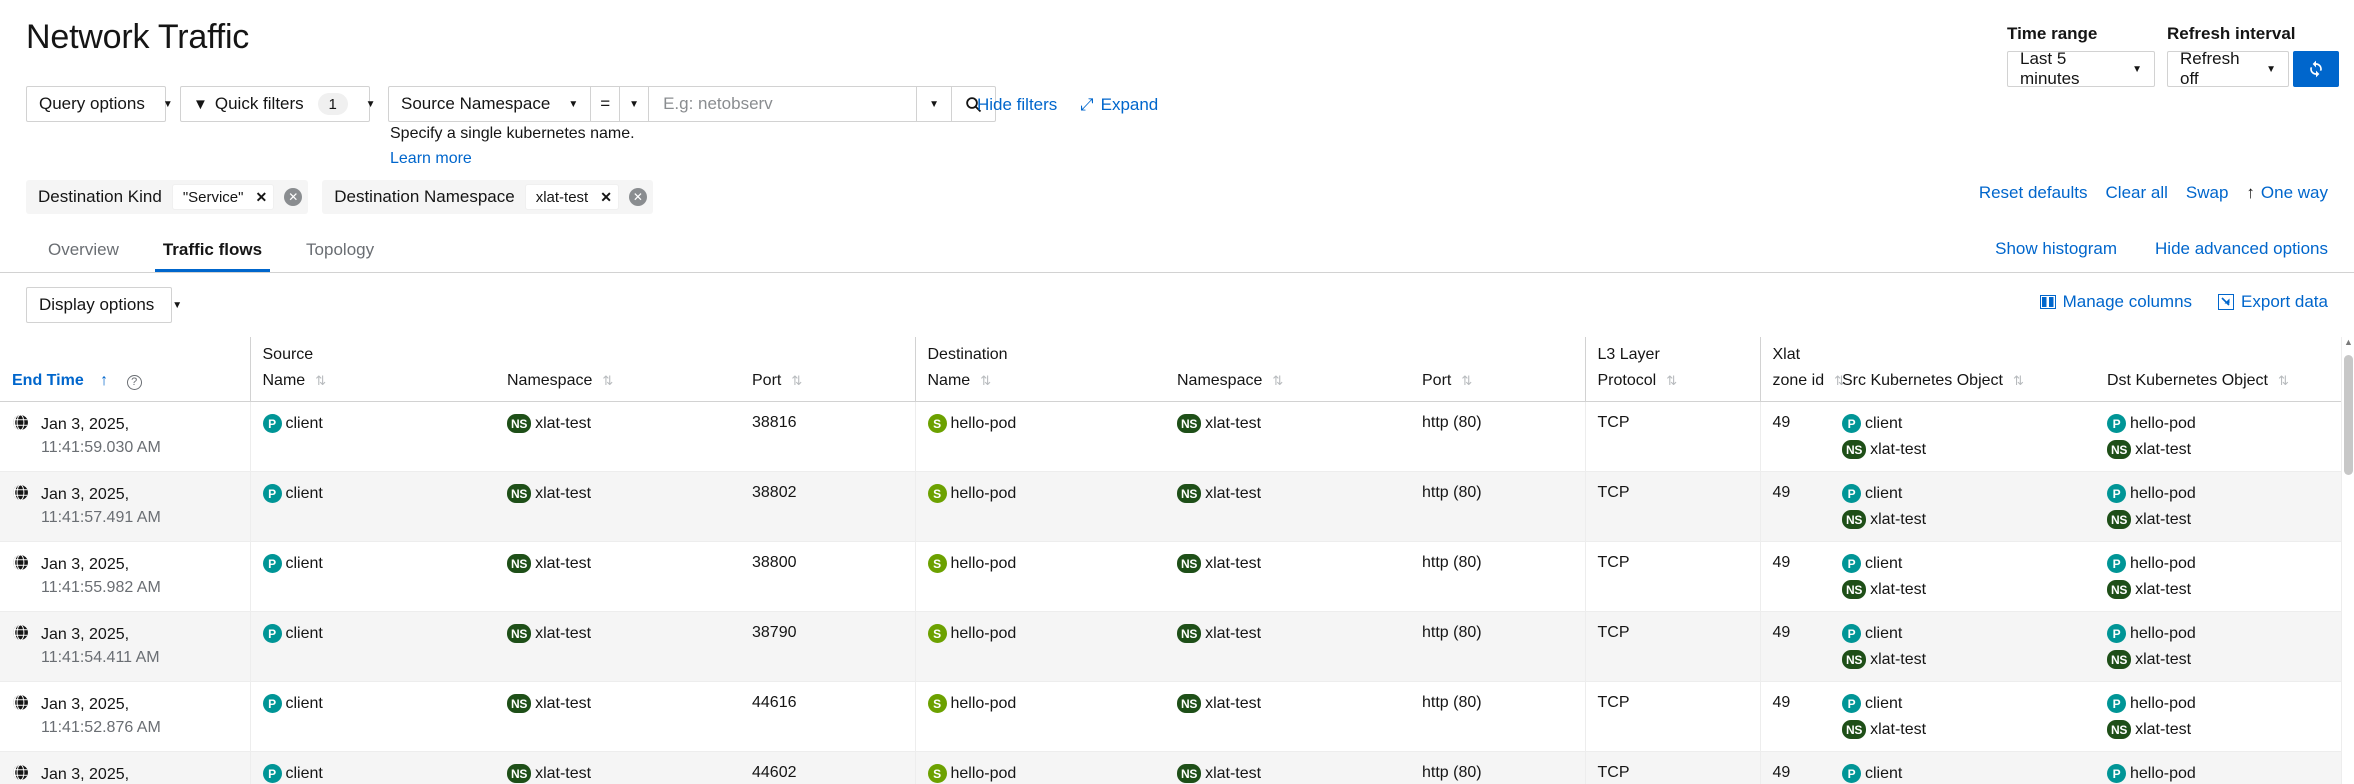  I want to click on export-data-link: Export data, so click(2273, 302).